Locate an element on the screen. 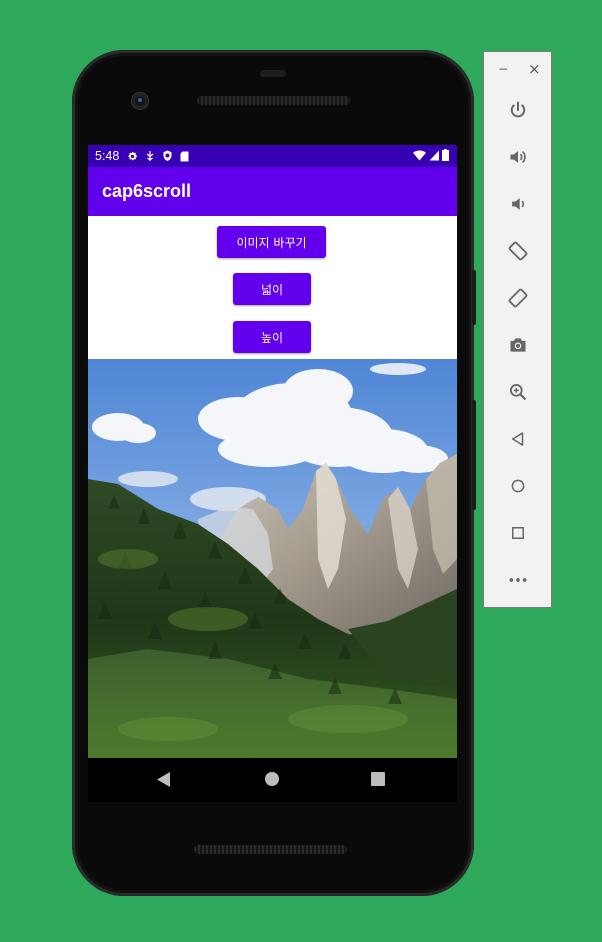  app-bar: cap6scroll is located at coordinates (272, 191).